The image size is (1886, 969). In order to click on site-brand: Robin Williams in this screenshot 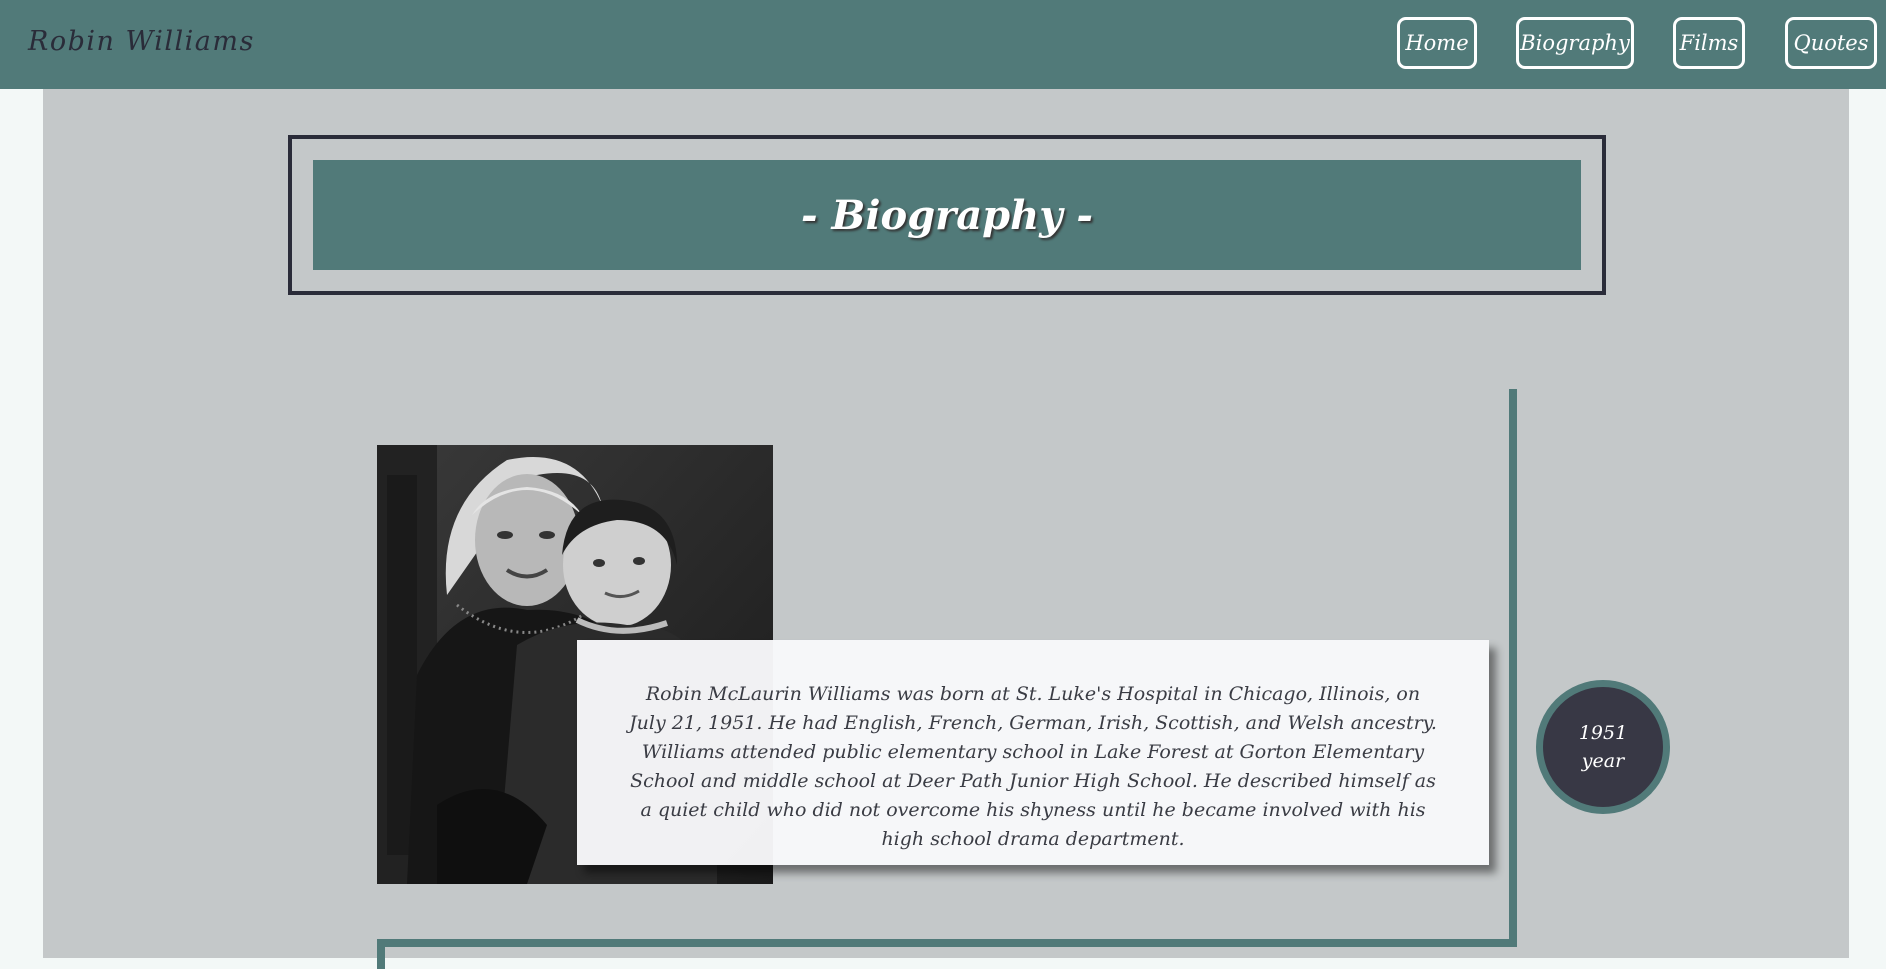, I will do `click(141, 41)`.